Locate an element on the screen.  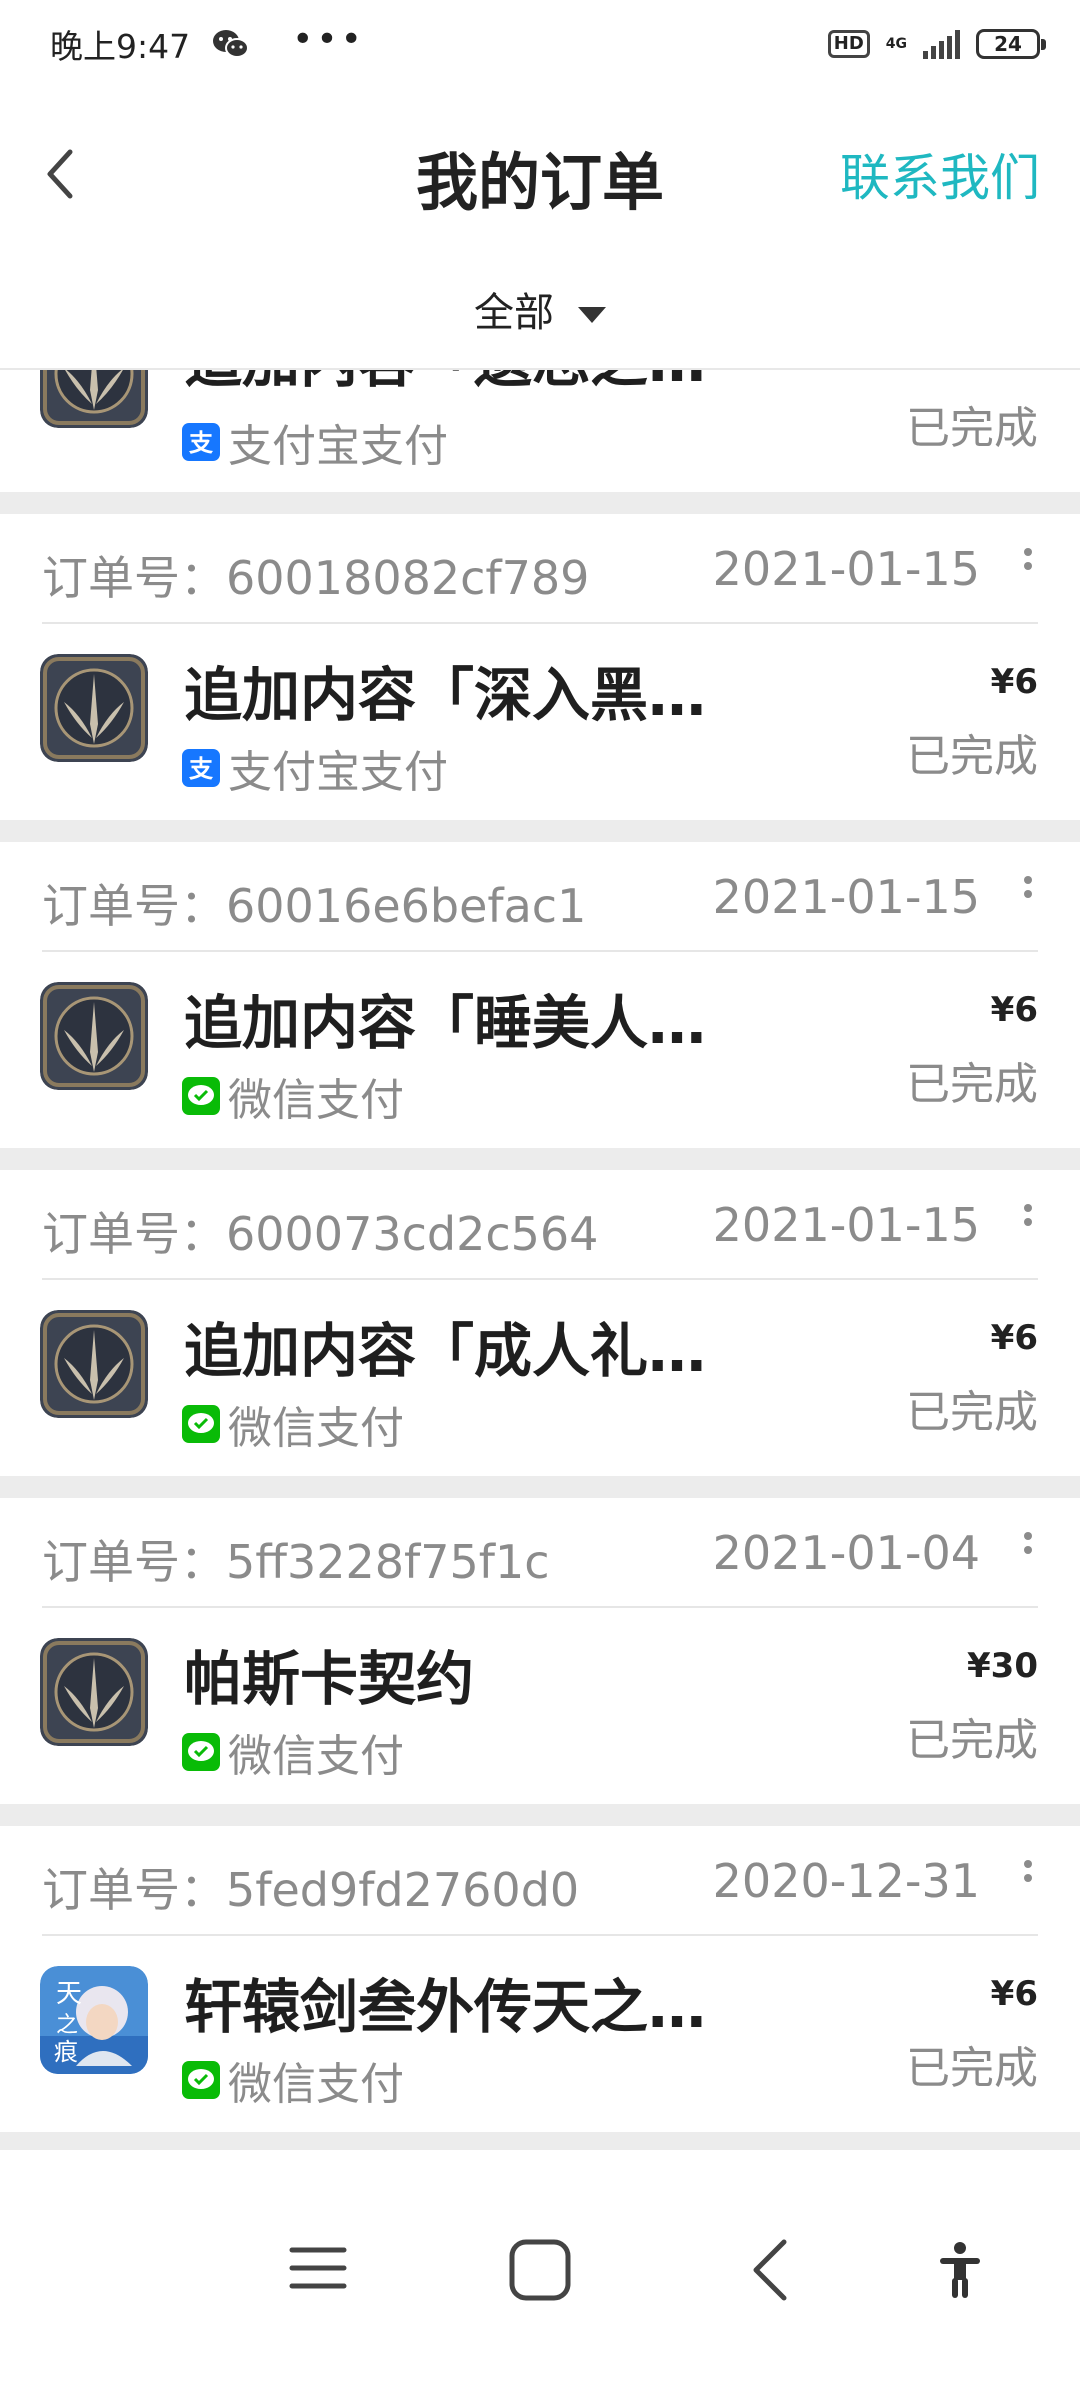
contact-us-link: 联系我们 is located at coordinates (940, 174).